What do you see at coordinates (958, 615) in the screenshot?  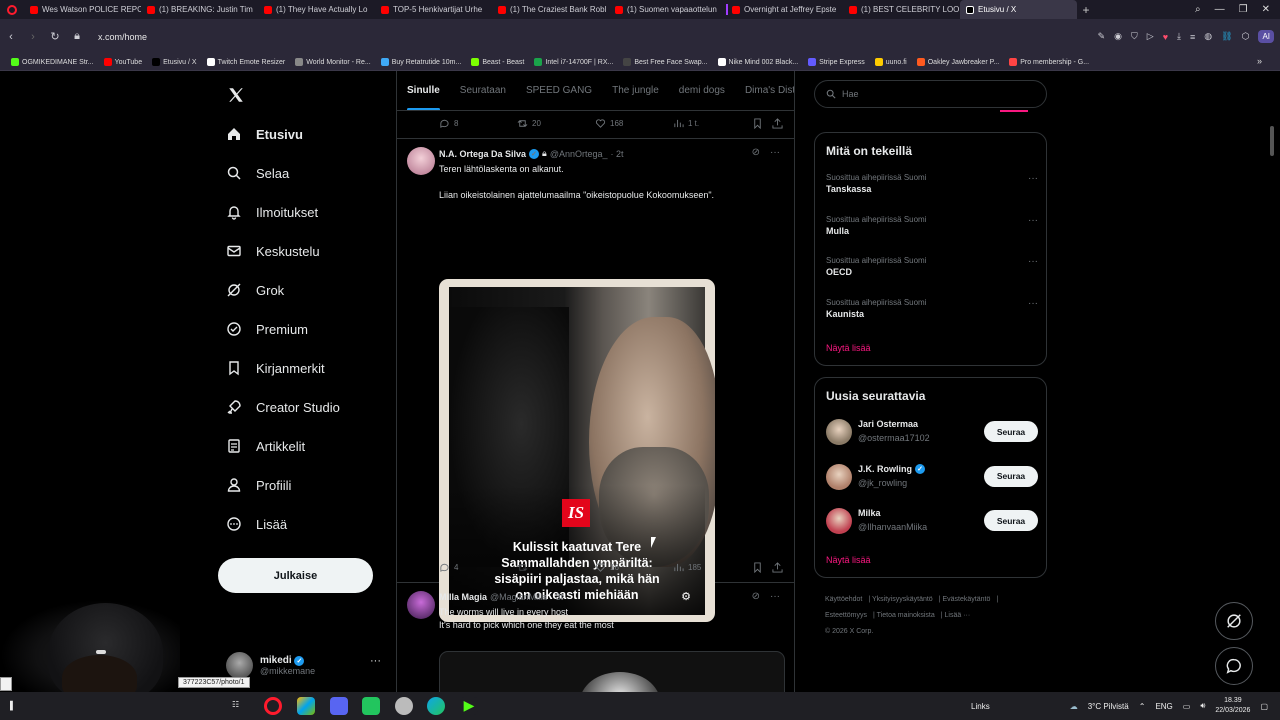 I see `footer-link: Lisää ···` at bounding box center [958, 615].